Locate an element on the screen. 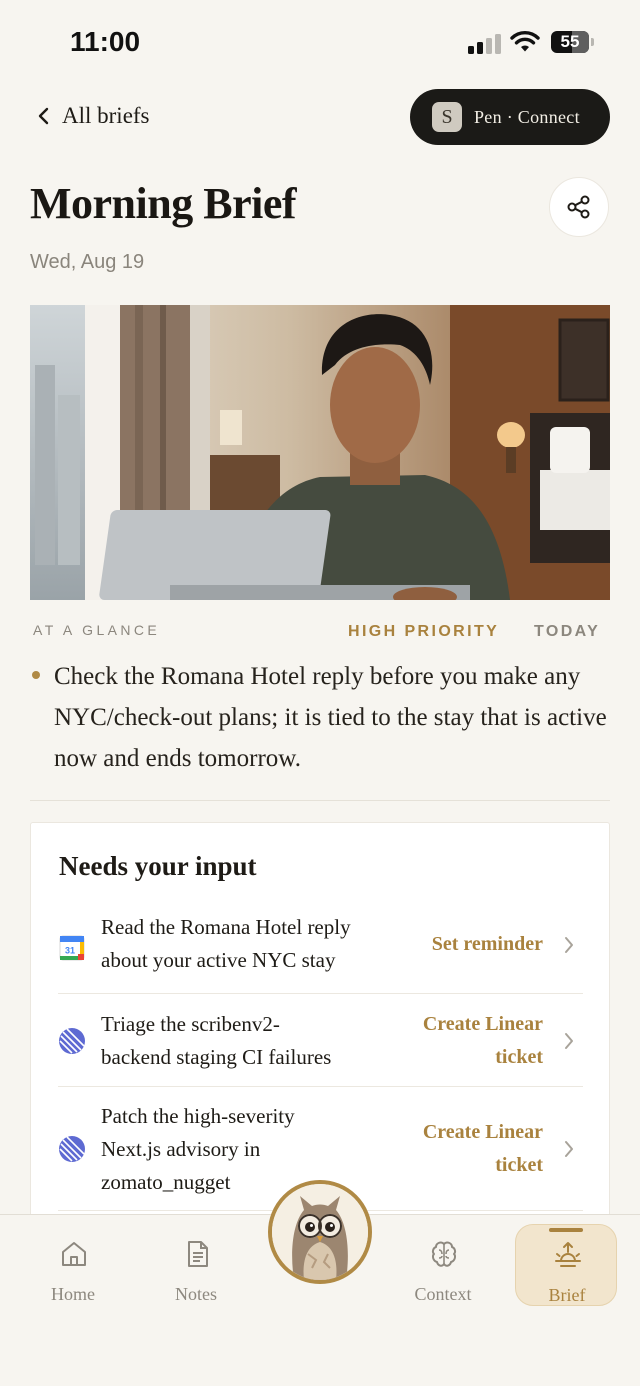 This screenshot has width=640, height=1386. tab-home: Home is located at coordinates (73, 1265).